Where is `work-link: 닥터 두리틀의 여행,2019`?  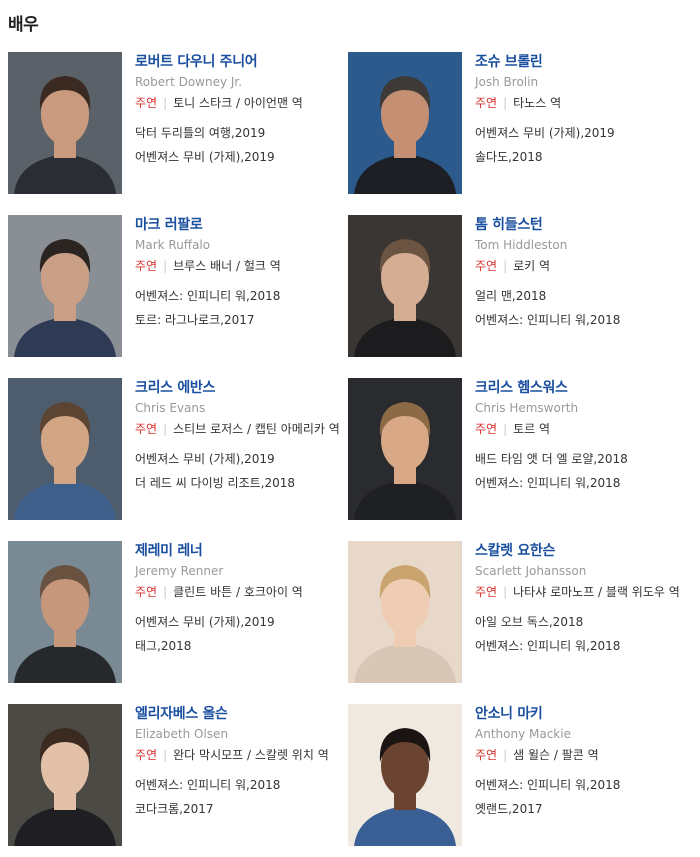 work-link: 닥터 두리틀의 여행,2019 is located at coordinates (240, 133).